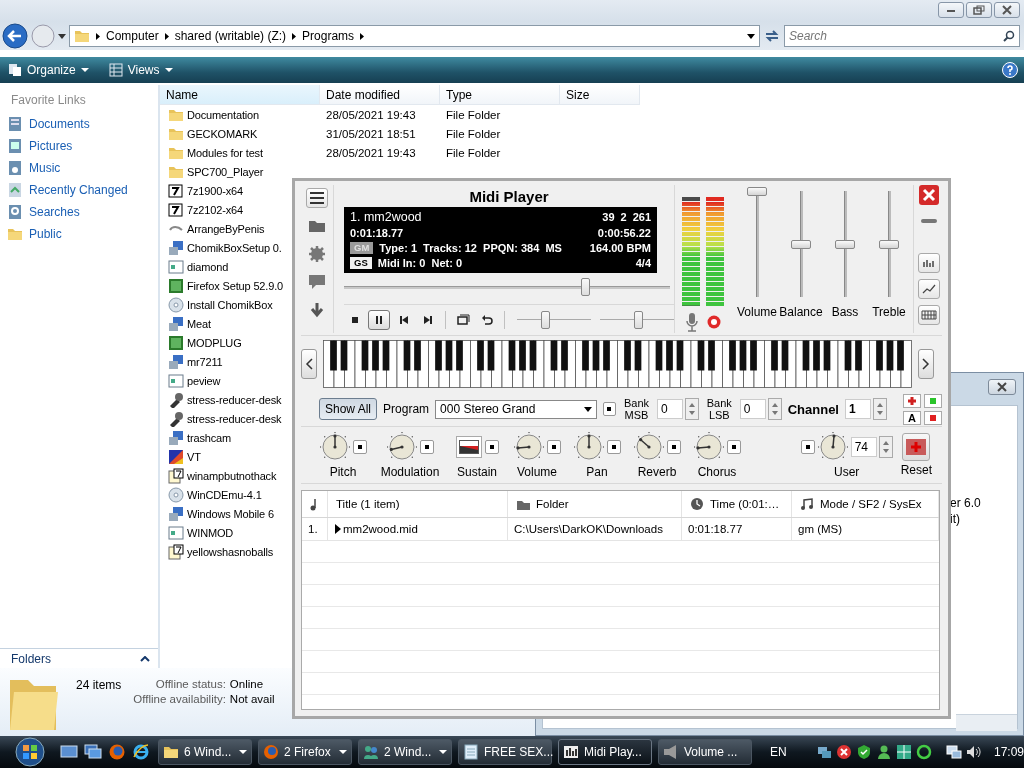 This screenshot has width=1024, height=768. Describe the element at coordinates (305, 752) in the screenshot. I see `taskbar-button: 2 Firefox` at that location.